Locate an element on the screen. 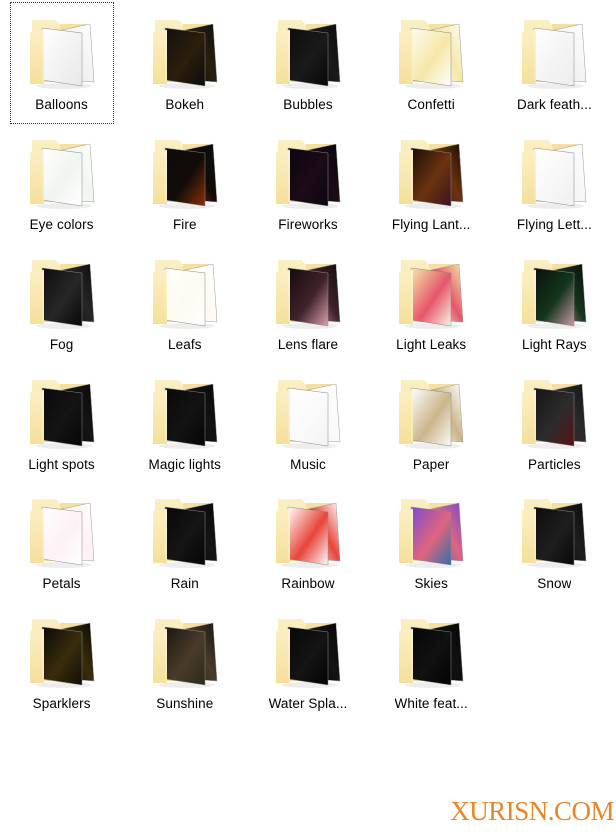 Image resolution: width=616 pixels, height=839 pixels. sunshine-preview is located at coordinates (185, 654).